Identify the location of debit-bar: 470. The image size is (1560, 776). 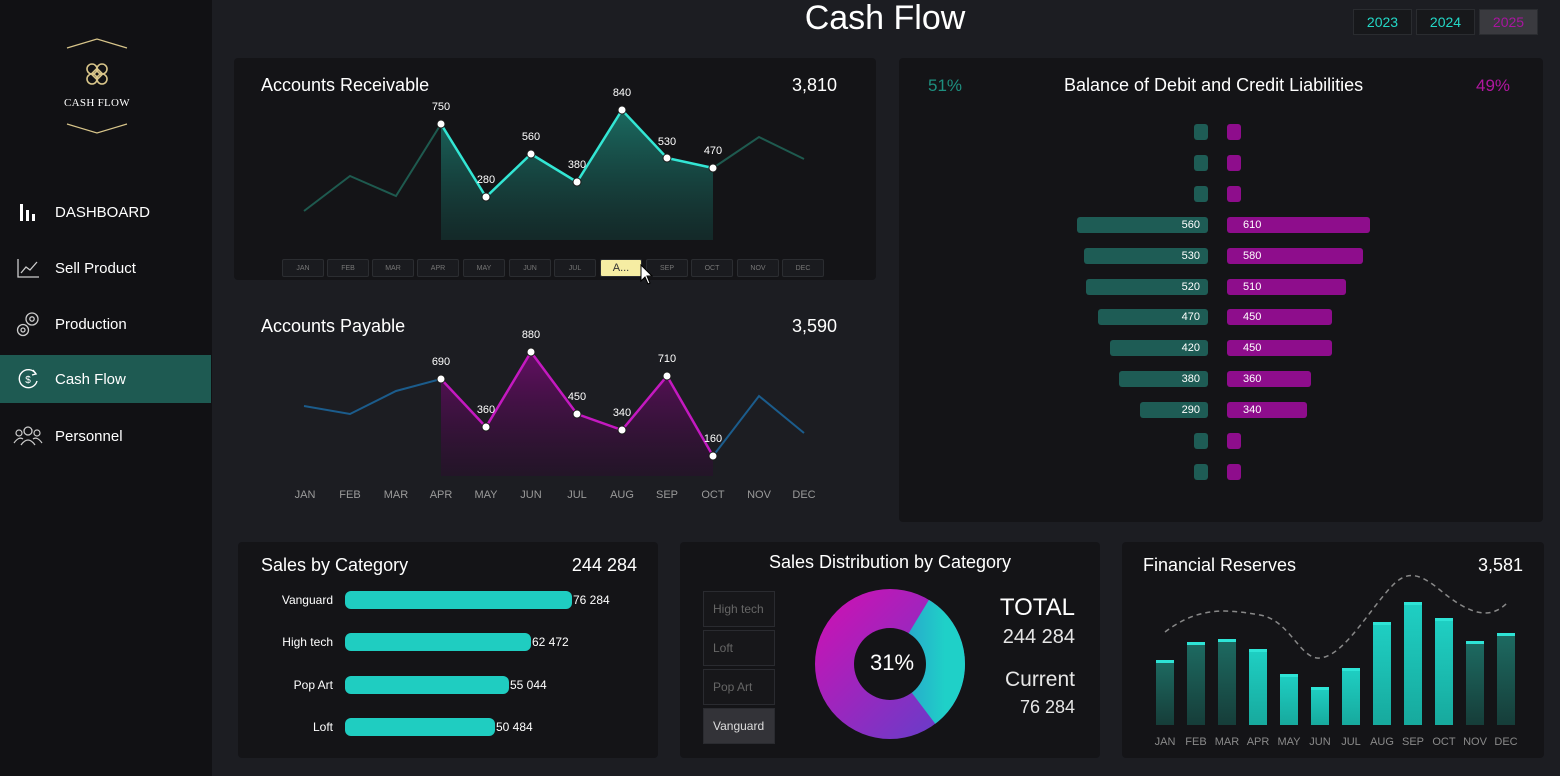
(1153, 317).